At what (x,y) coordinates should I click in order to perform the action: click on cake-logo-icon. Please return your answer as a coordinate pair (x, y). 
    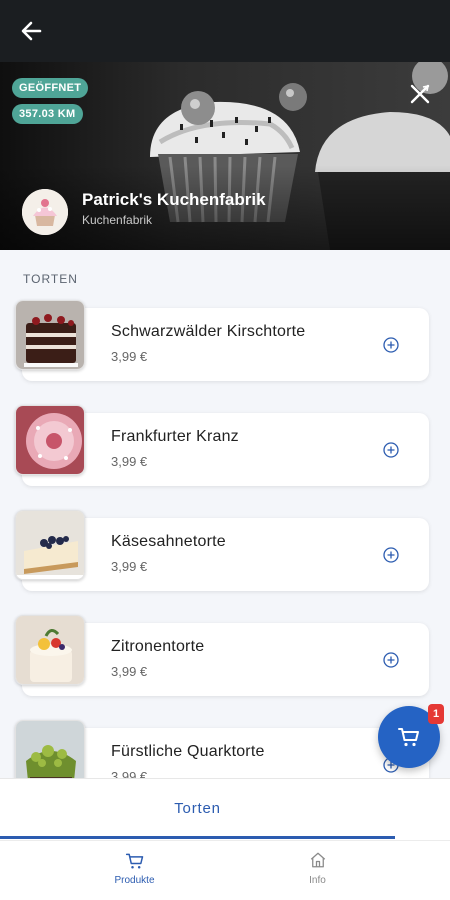
    Looking at the image, I should click on (45, 212).